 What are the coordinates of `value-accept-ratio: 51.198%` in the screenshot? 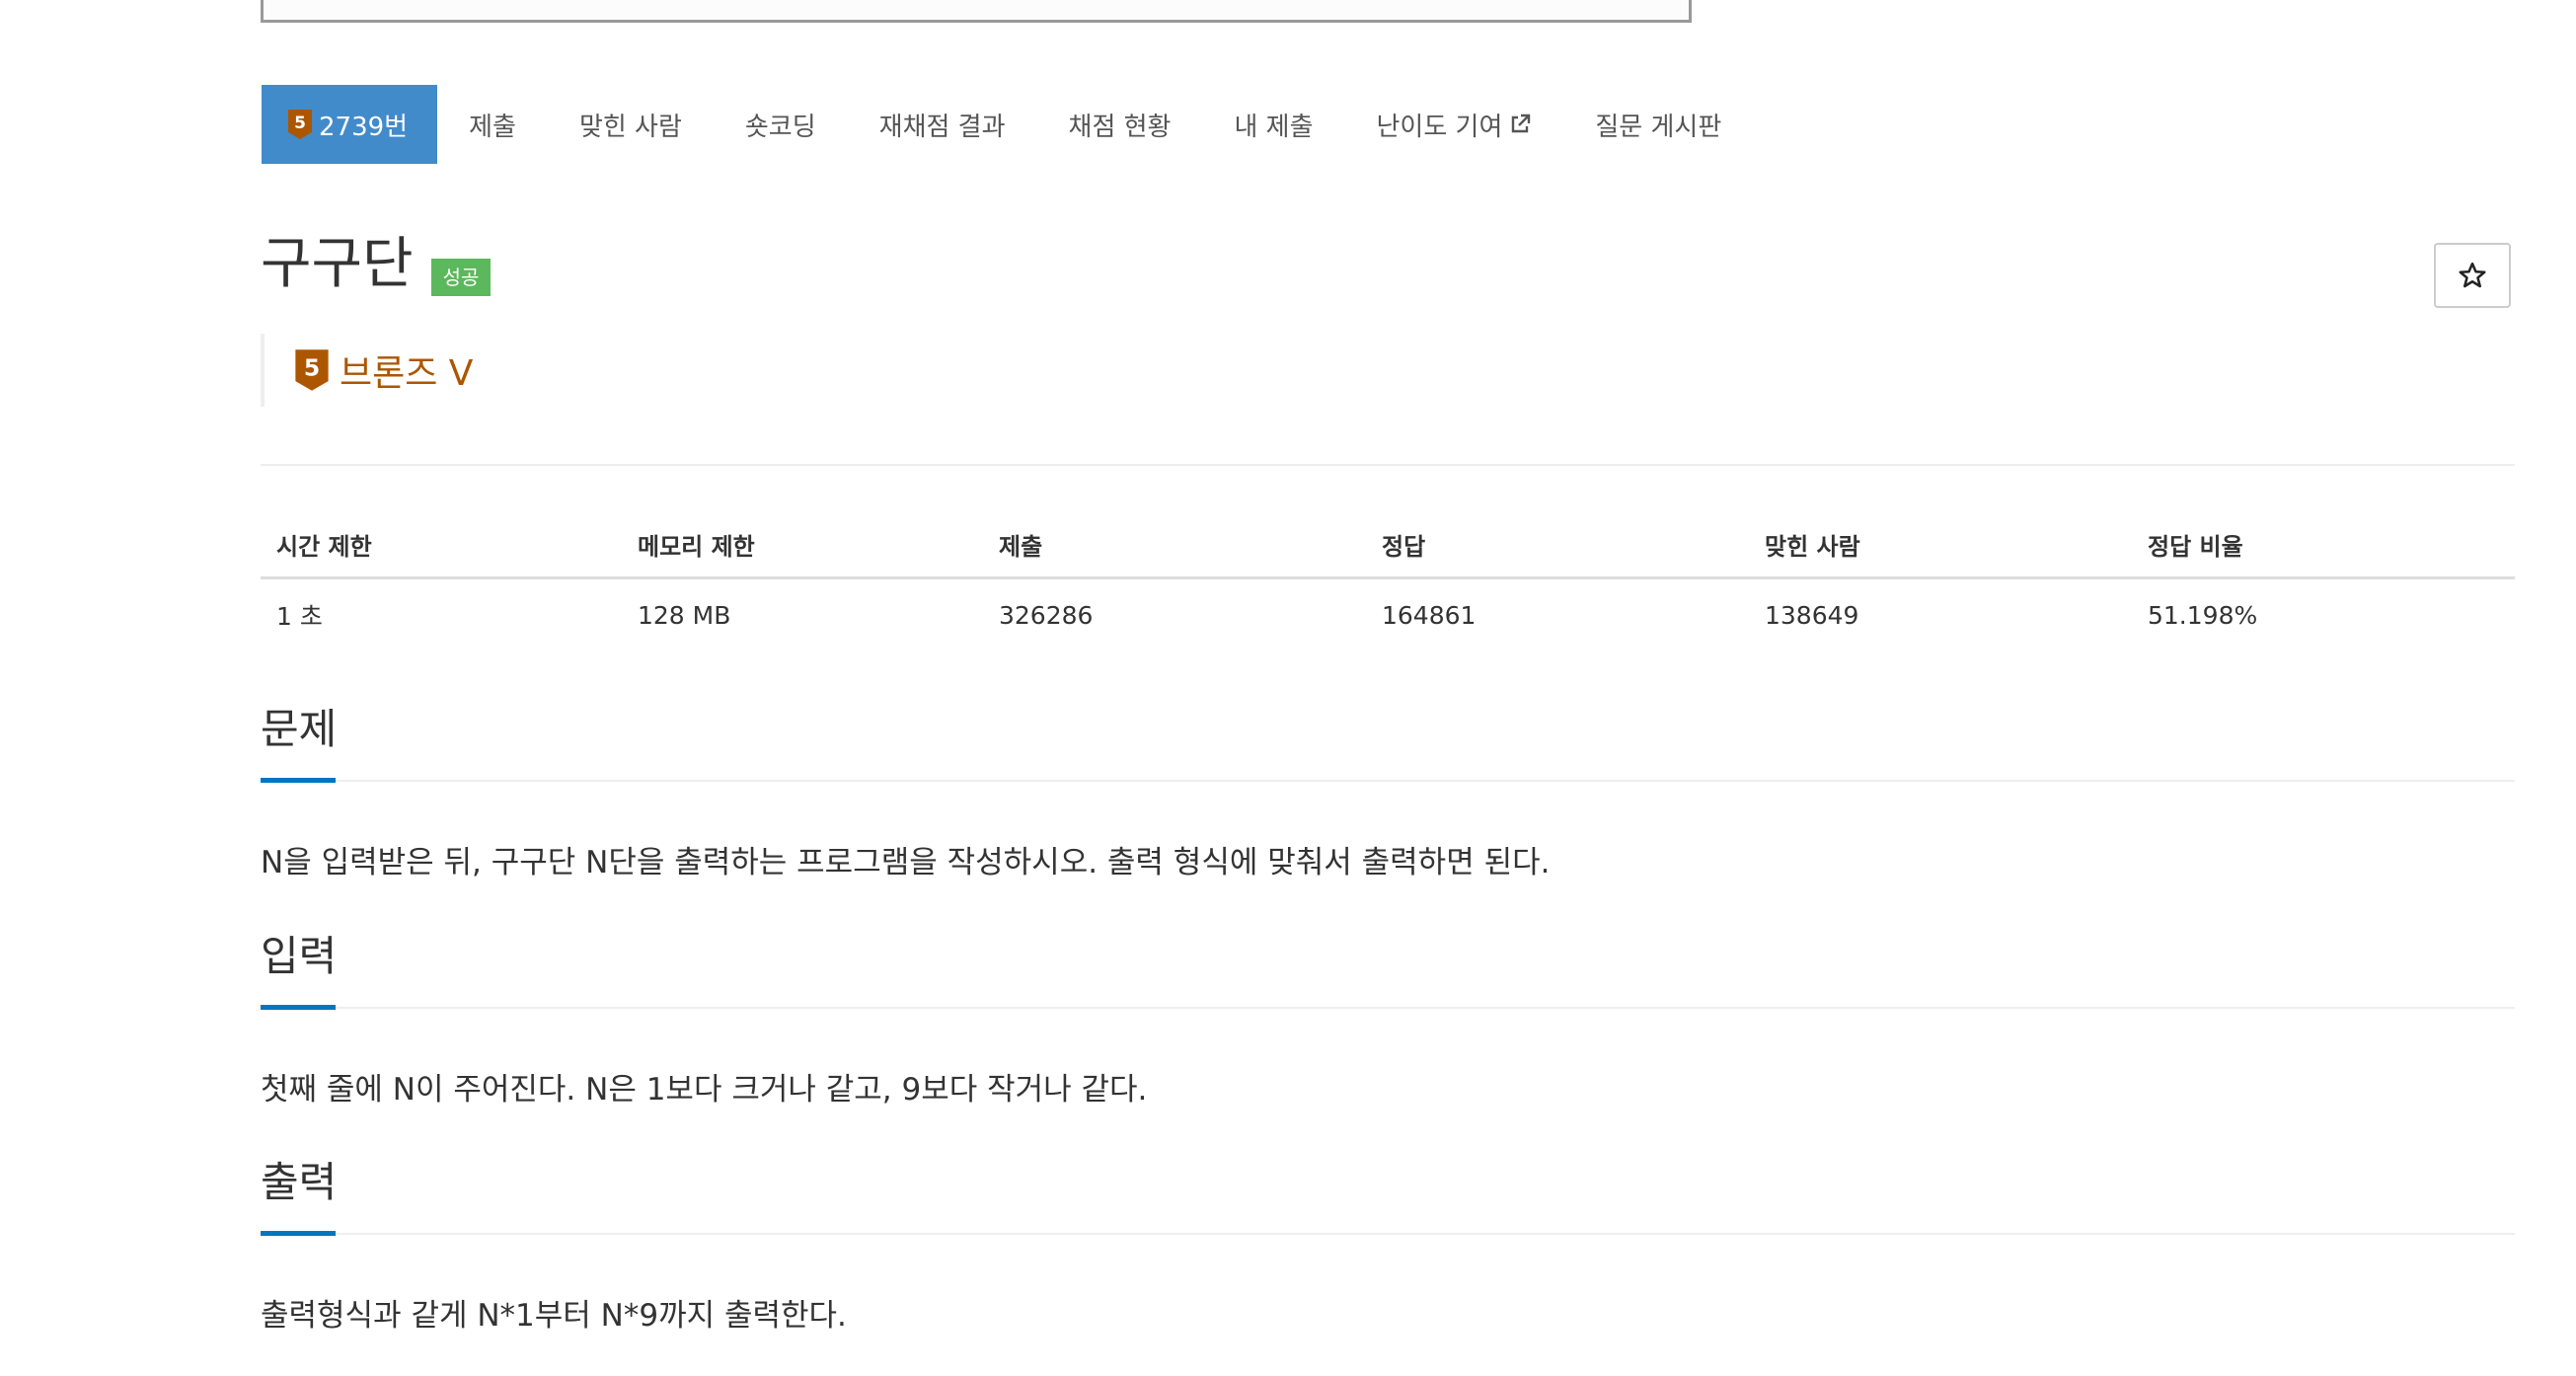 It's located at (2203, 615).